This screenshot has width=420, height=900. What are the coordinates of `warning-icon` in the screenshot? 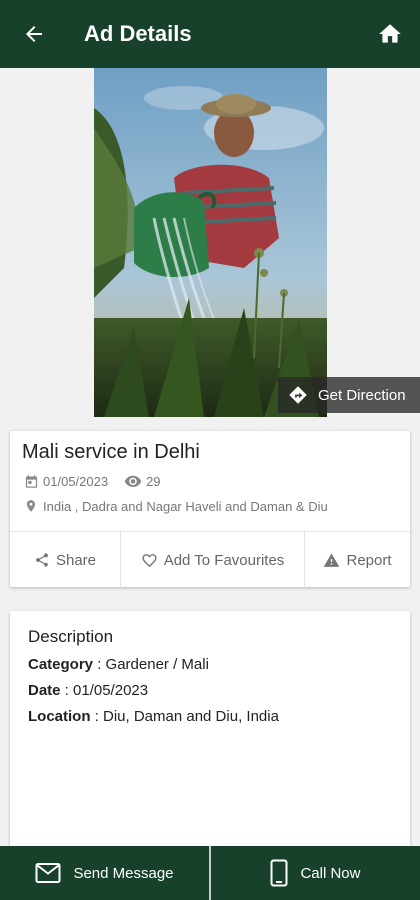 It's located at (332, 559).